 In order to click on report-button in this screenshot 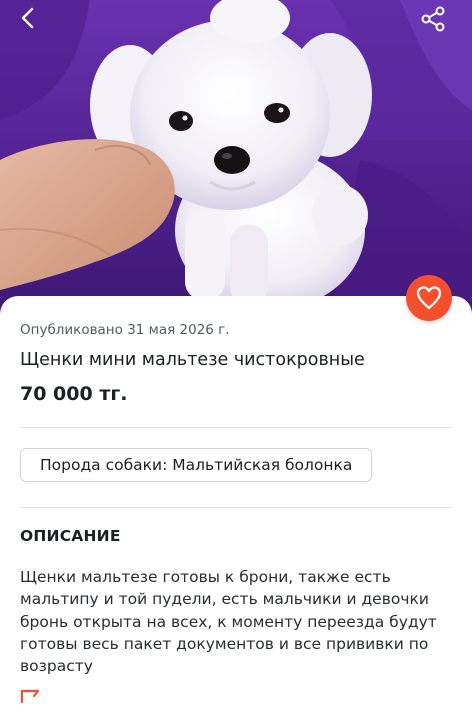, I will do `click(31, 697)`.